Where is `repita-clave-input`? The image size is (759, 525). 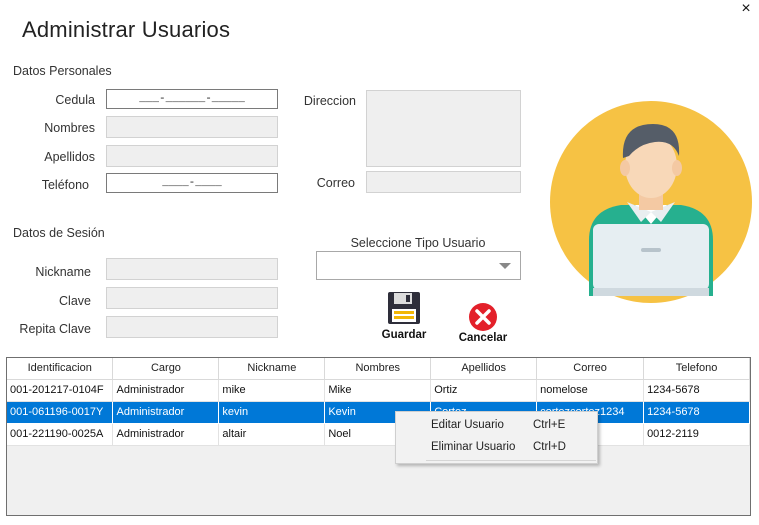
repita-clave-input is located at coordinates (192, 327).